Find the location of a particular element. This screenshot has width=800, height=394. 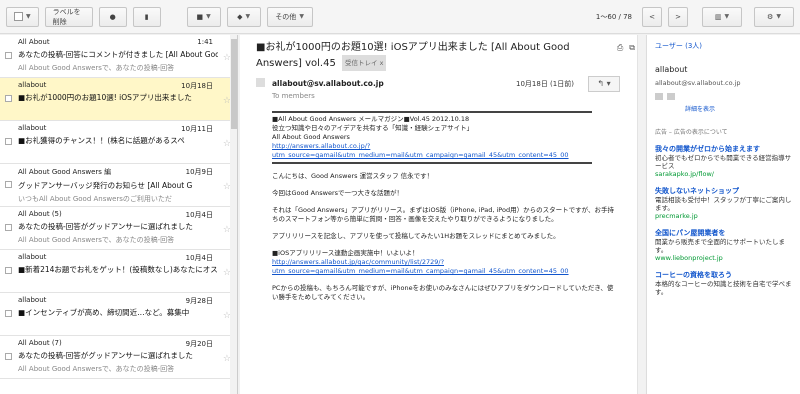

mail-icon is located at coordinates (671, 96).